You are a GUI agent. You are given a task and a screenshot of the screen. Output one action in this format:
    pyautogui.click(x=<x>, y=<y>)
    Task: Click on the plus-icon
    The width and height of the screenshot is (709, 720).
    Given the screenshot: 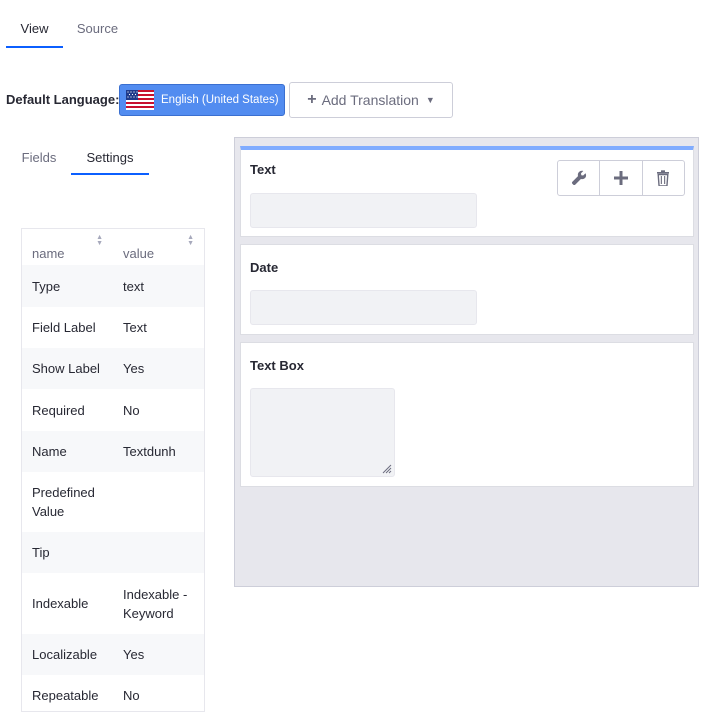 What is the action you would take?
    pyautogui.click(x=620, y=178)
    